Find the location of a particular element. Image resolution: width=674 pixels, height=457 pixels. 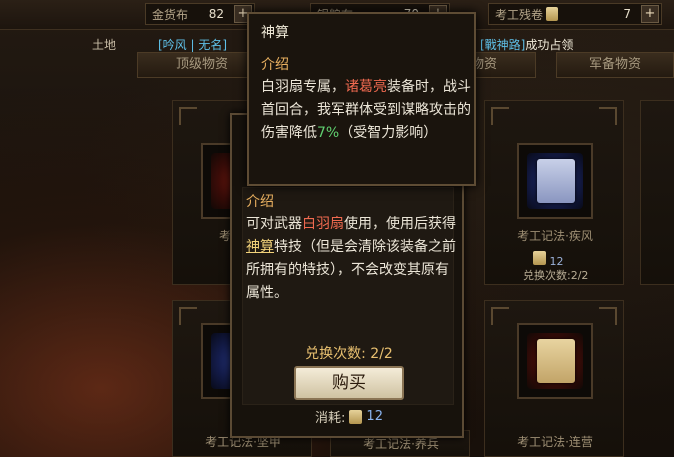

desc-text: 特技（但是会清除该装备之前所拥有的特技），不会改变其原有属性。 is located at coordinates (351, 270).